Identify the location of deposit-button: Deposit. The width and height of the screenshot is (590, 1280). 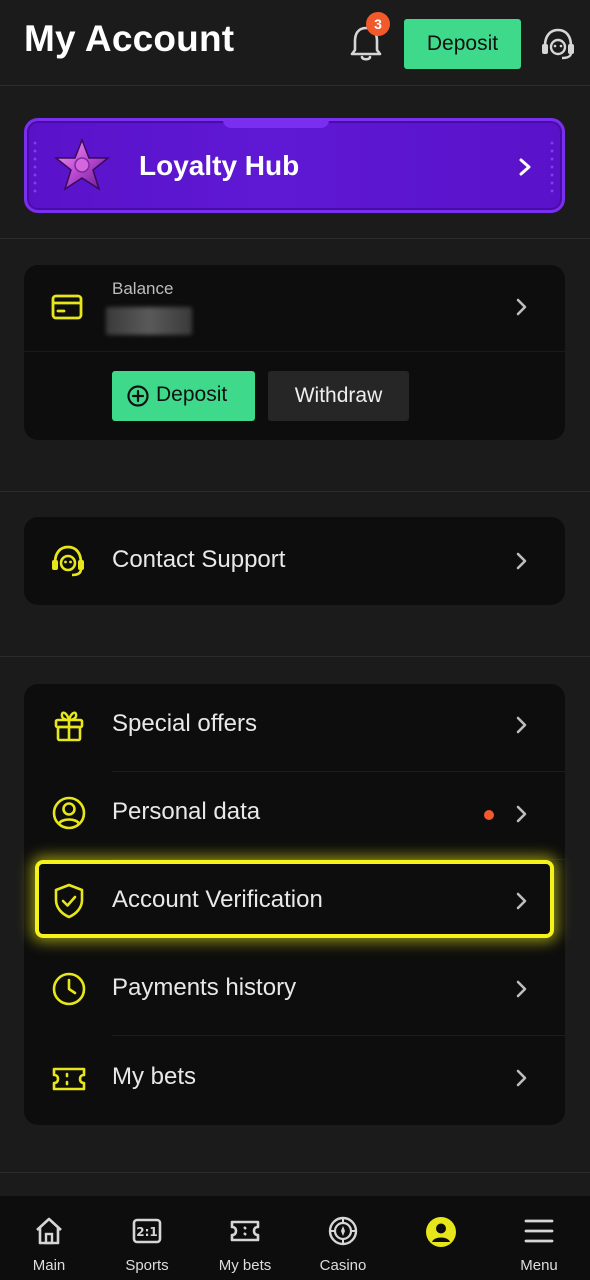
(183, 396).